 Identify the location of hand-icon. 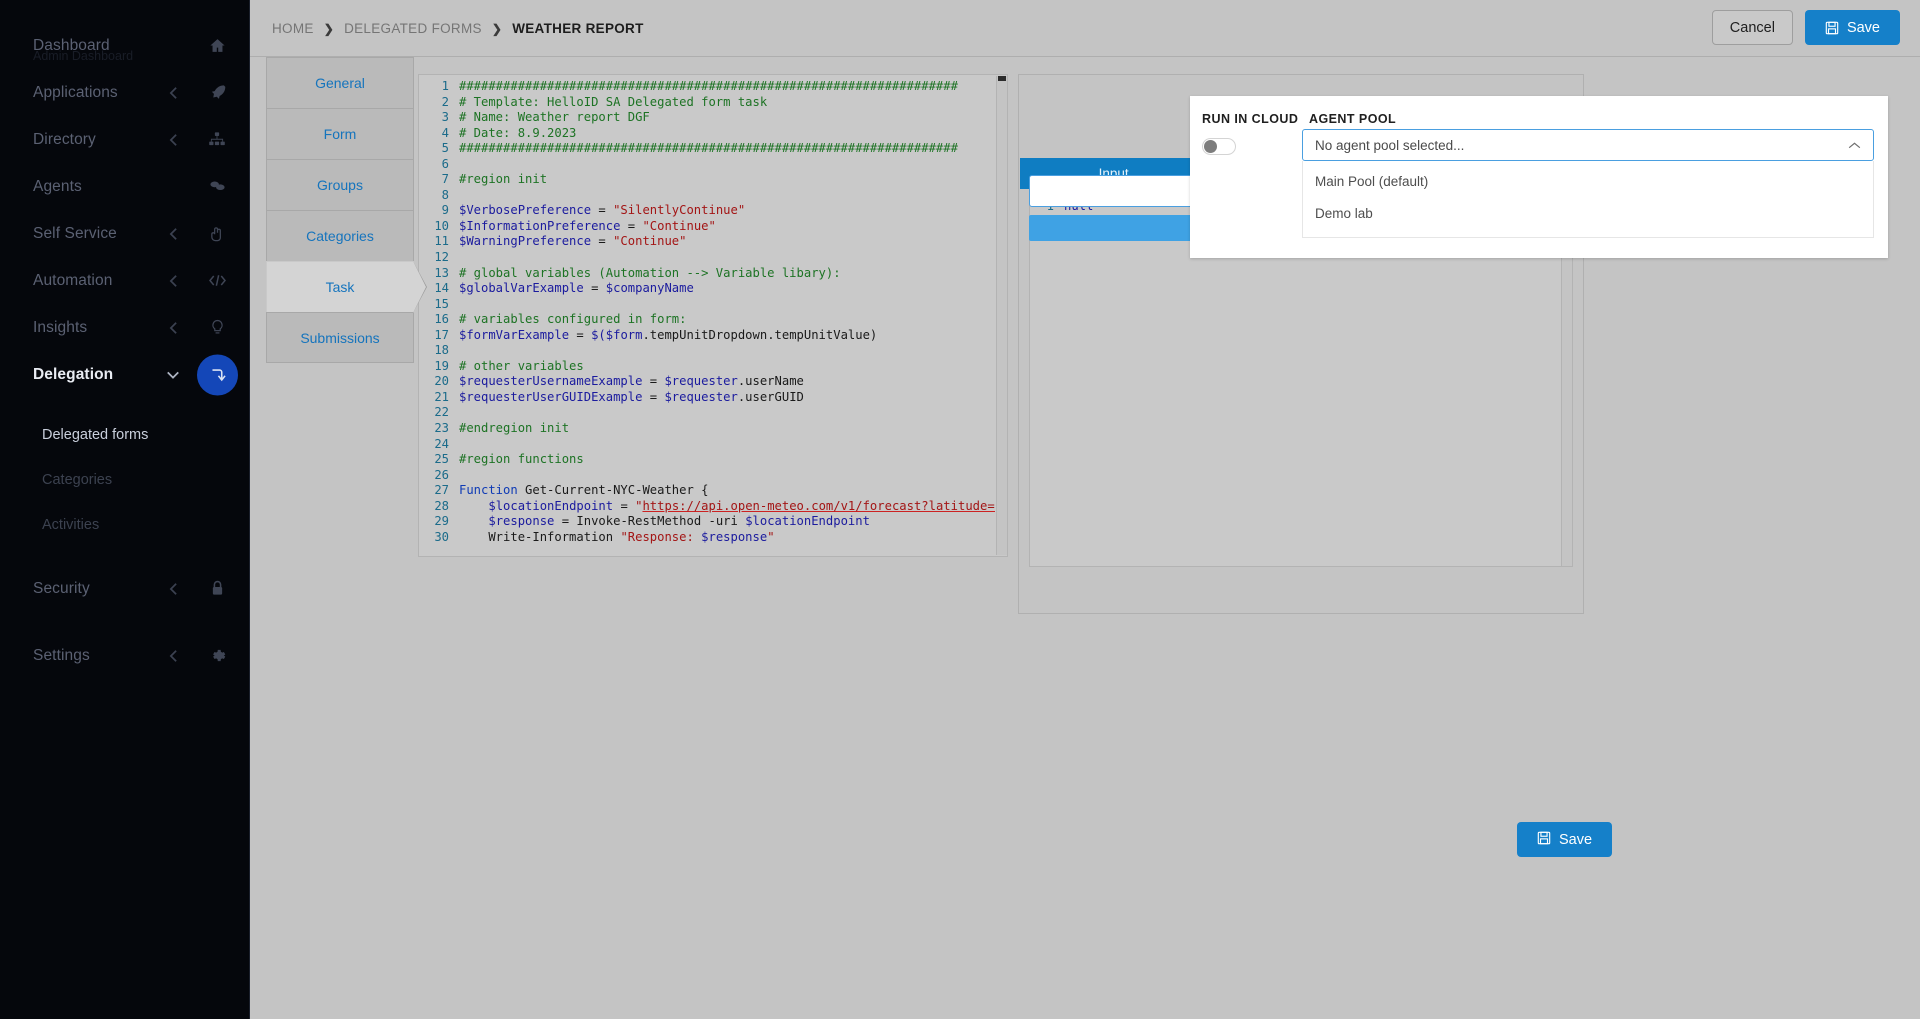
(217, 234).